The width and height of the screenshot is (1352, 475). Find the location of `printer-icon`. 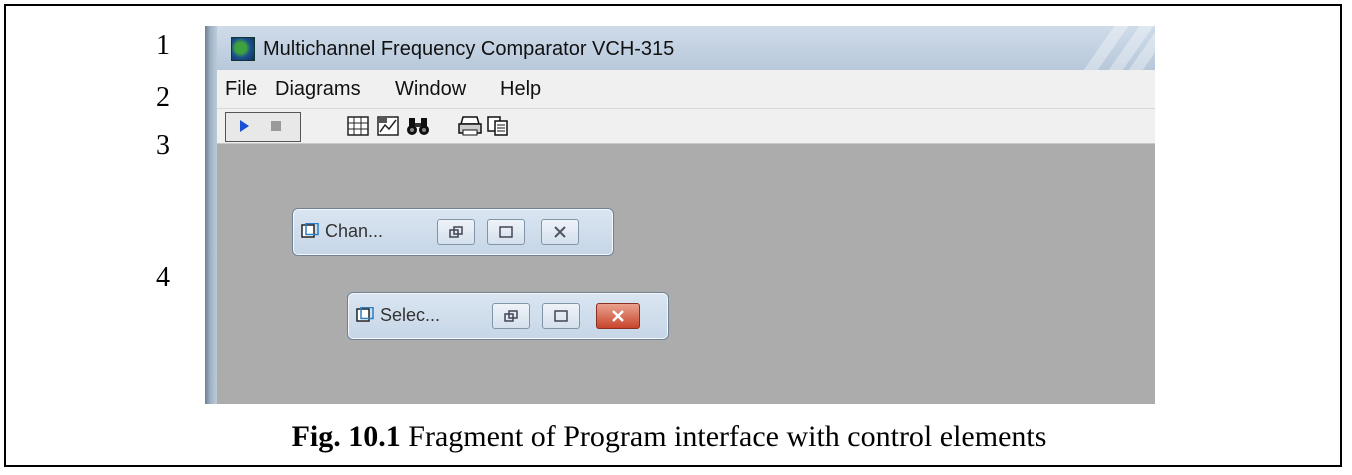

printer-icon is located at coordinates (470, 126).